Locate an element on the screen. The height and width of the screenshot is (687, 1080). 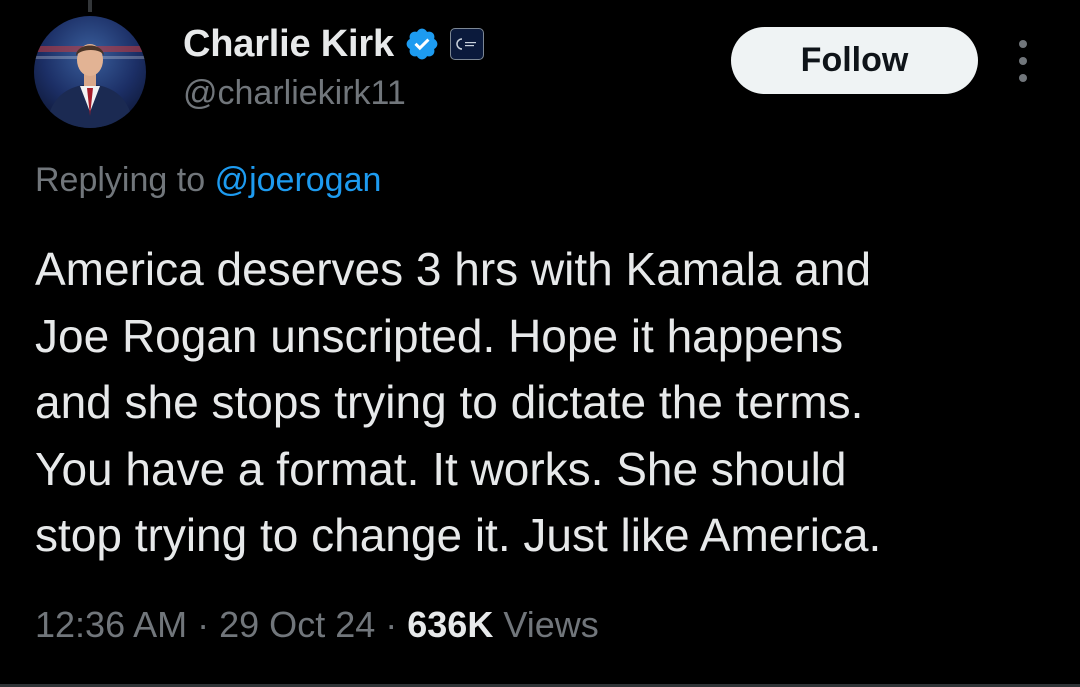
organization-badge-icon is located at coordinates (466, 44).